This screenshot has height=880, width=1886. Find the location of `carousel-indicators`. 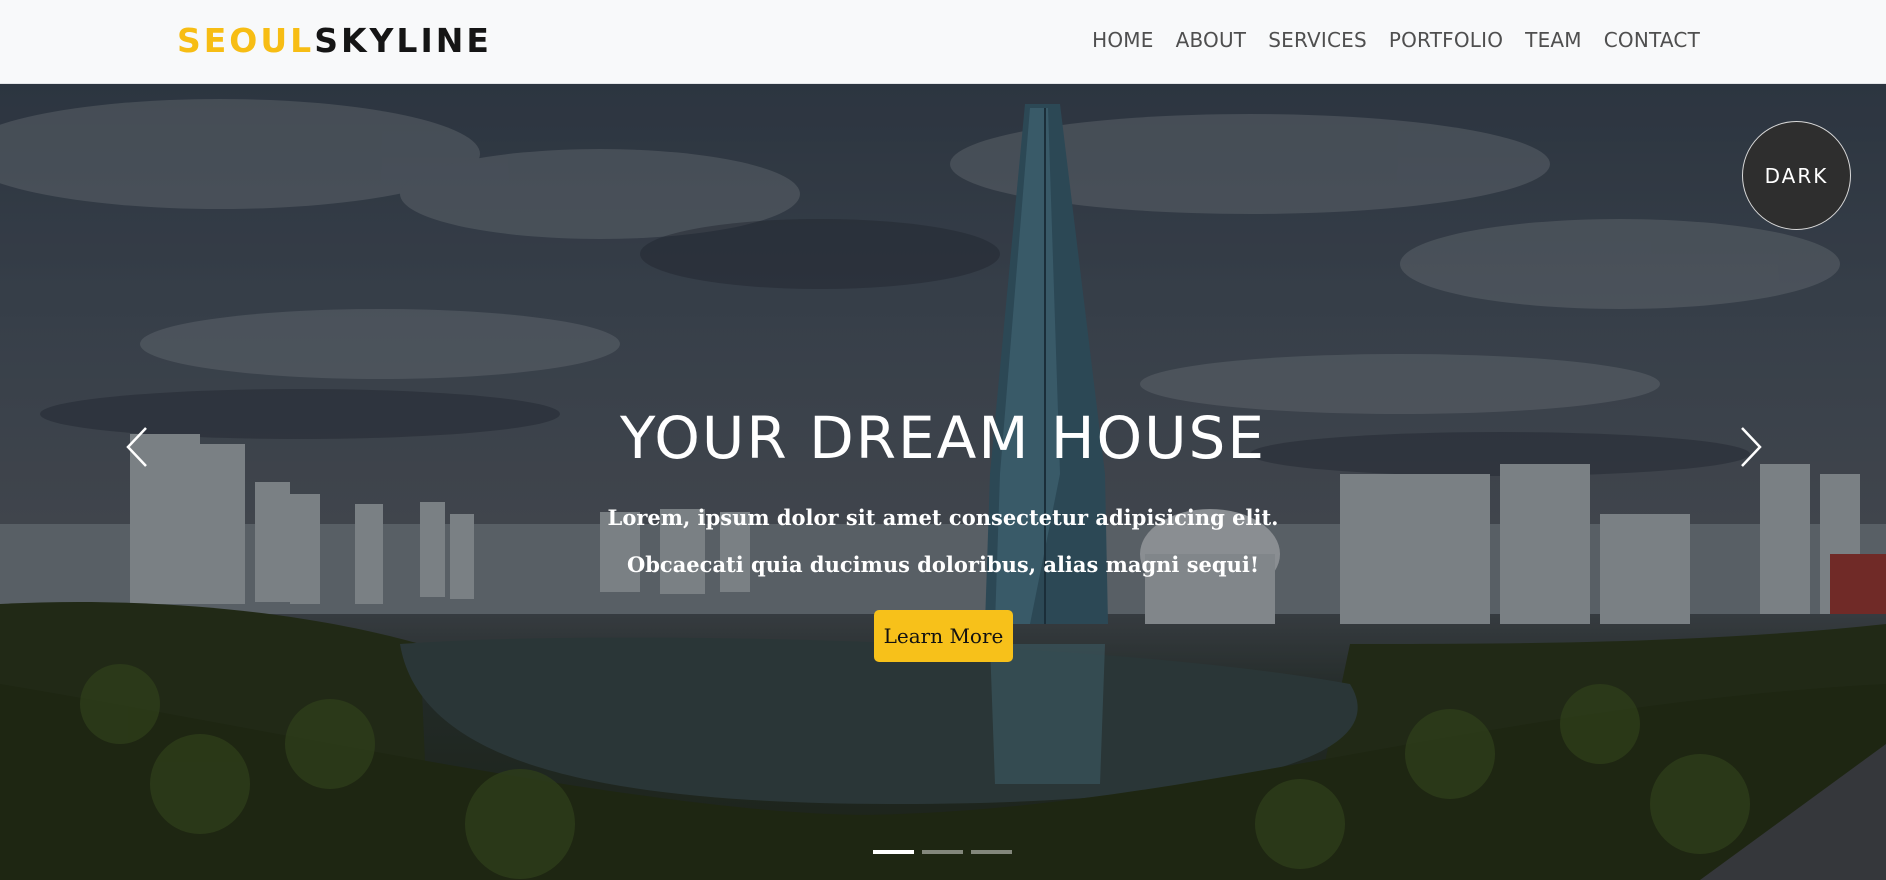

carousel-indicators is located at coordinates (942, 852).